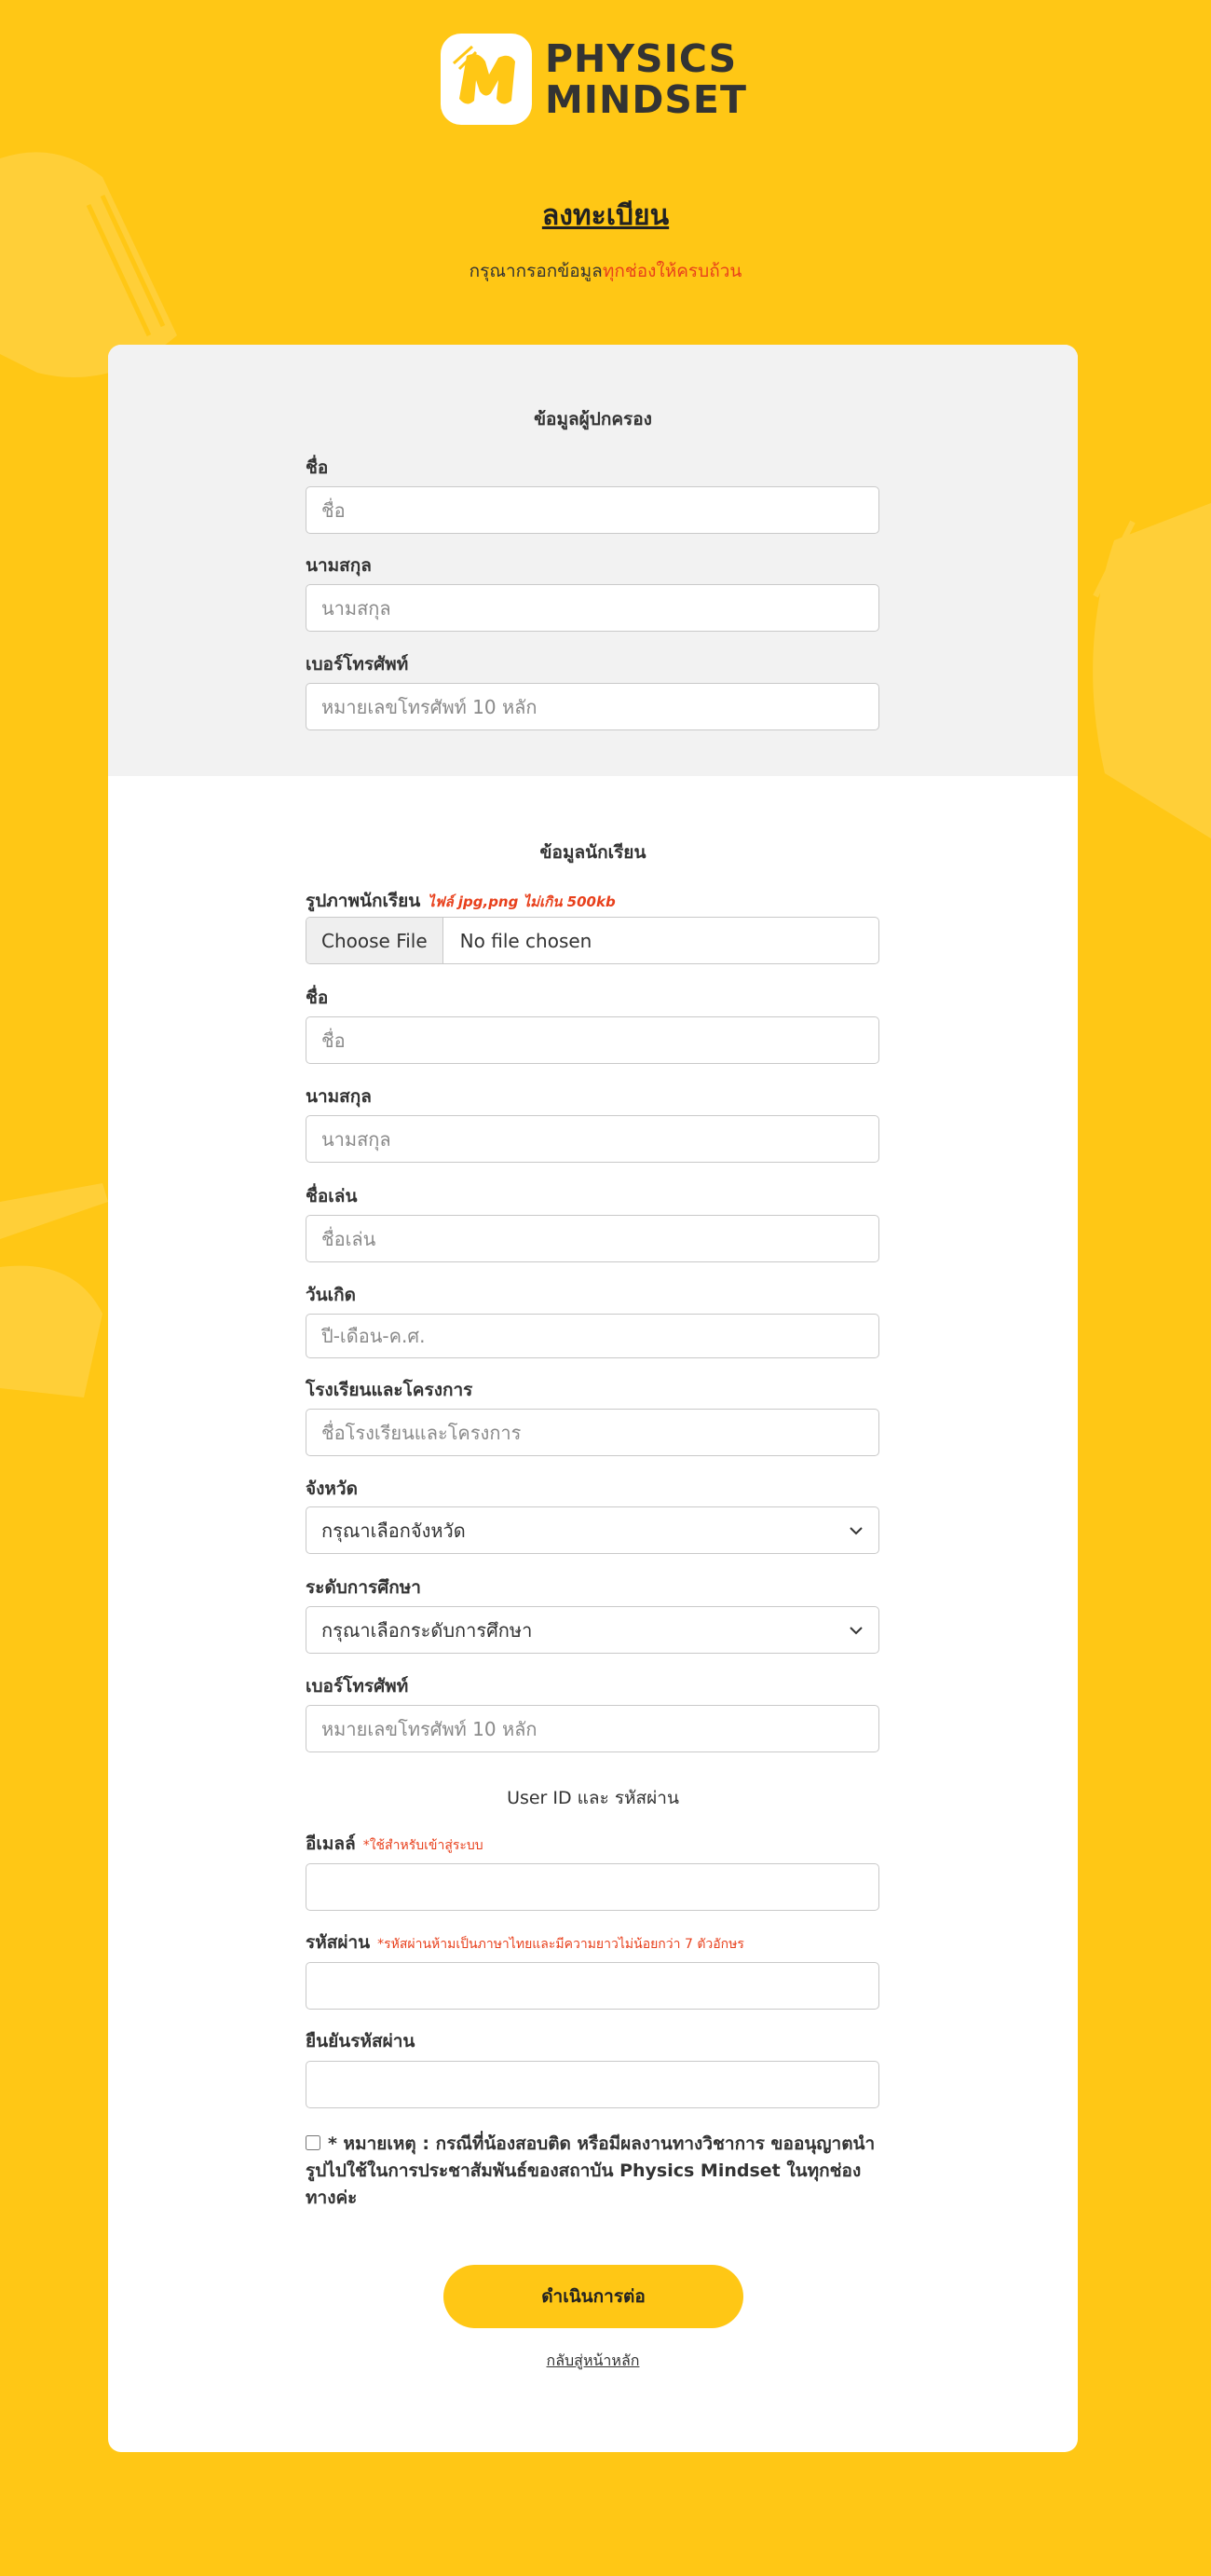  Describe the element at coordinates (486, 79) in the screenshot. I see `pm-logo-icon` at that location.